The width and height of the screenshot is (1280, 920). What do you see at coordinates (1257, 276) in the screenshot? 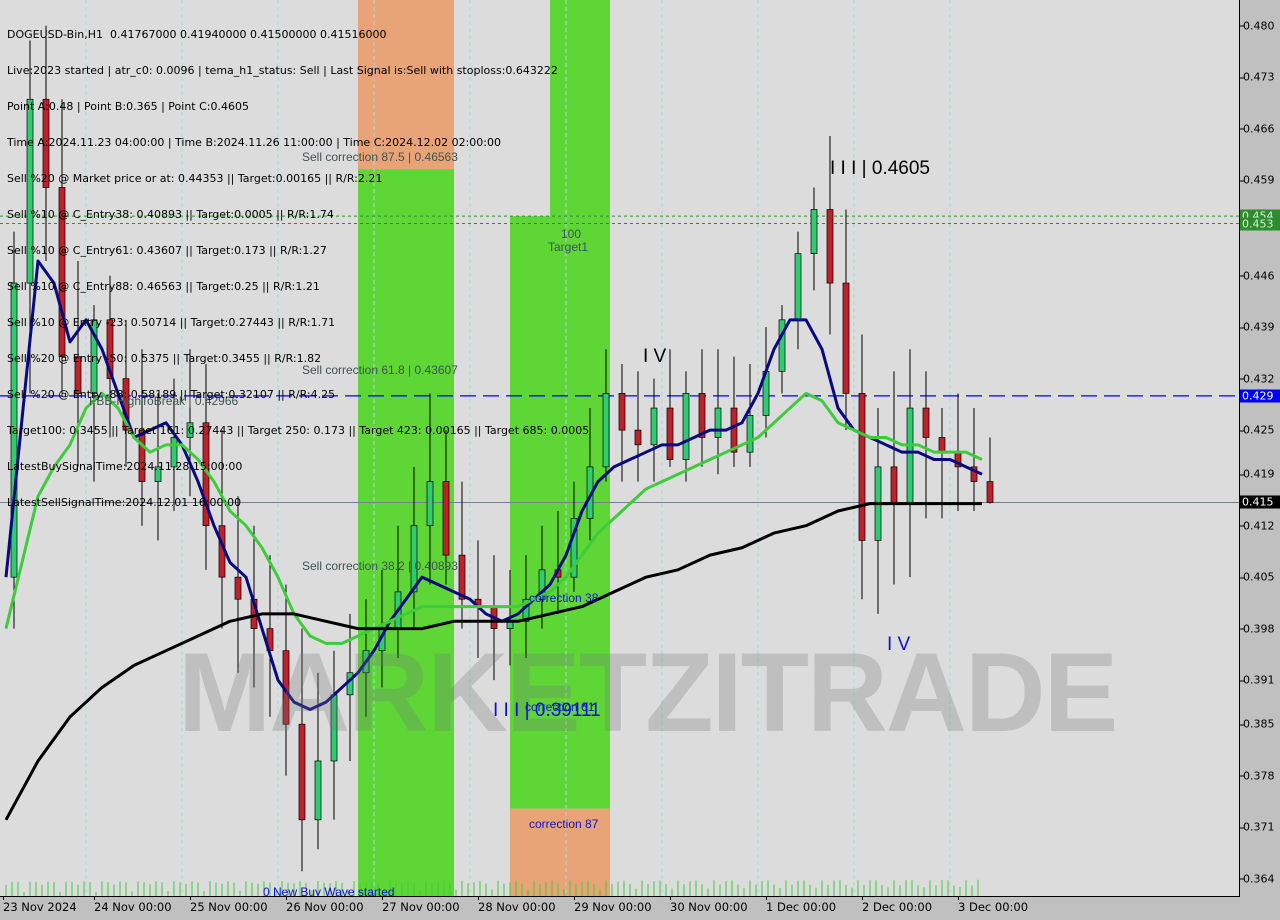
I see `y-tick-label: 0.446` at bounding box center [1257, 276].